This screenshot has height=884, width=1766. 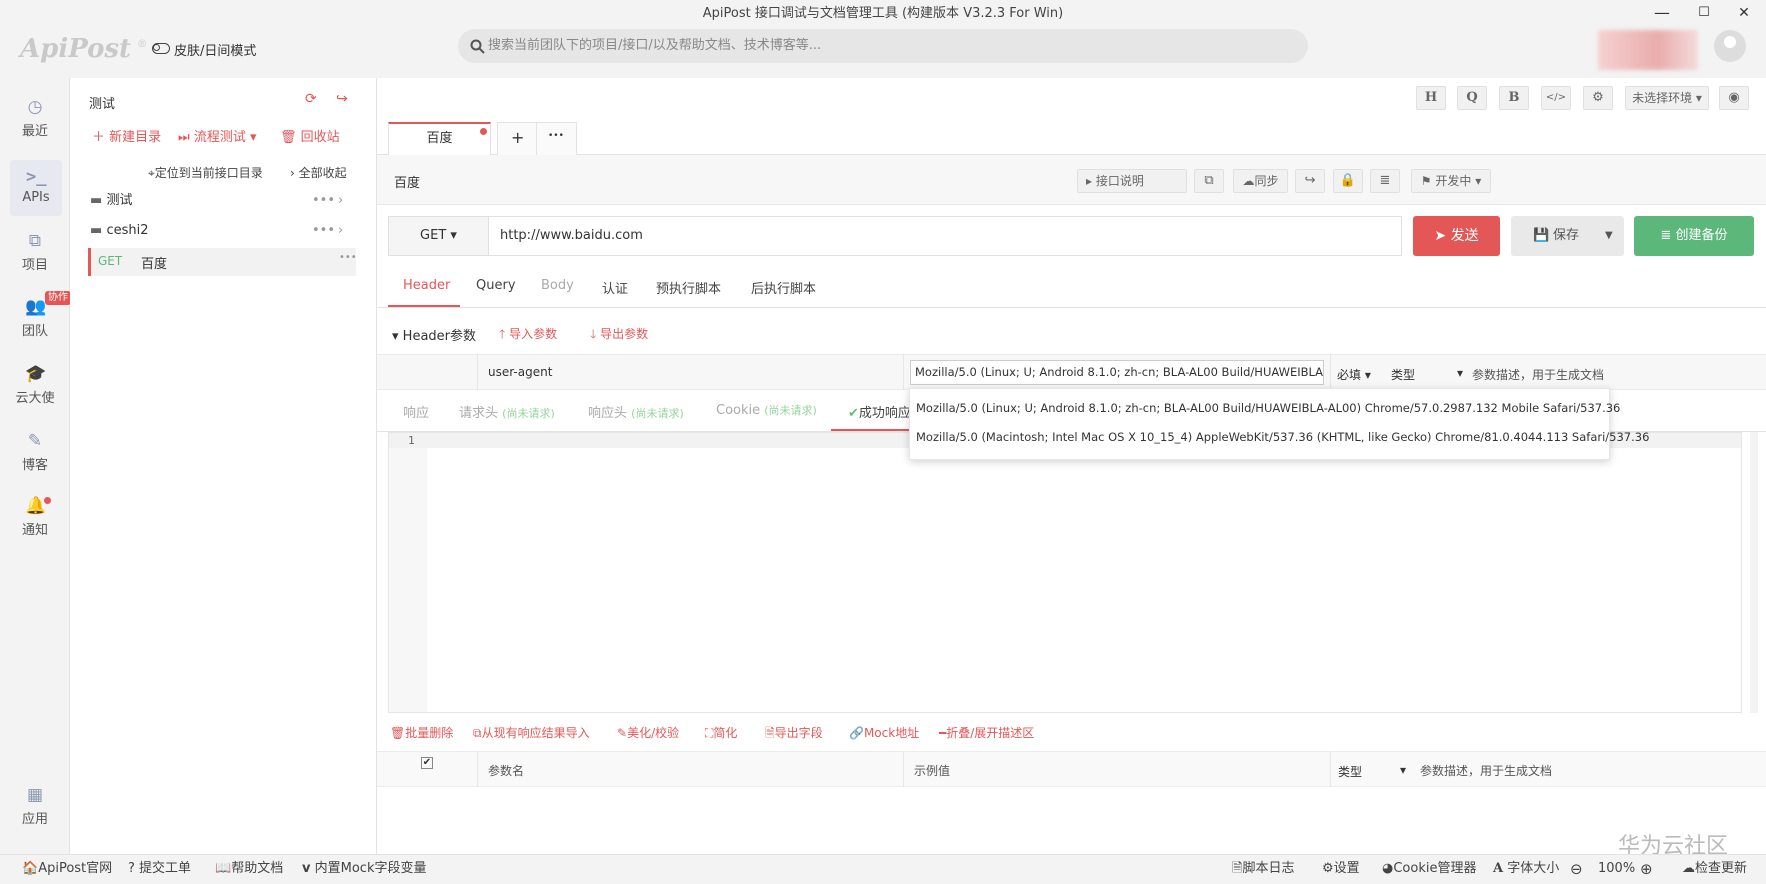 What do you see at coordinates (427, 763) in the screenshot?
I see `select-all-checkbox: ✔` at bounding box center [427, 763].